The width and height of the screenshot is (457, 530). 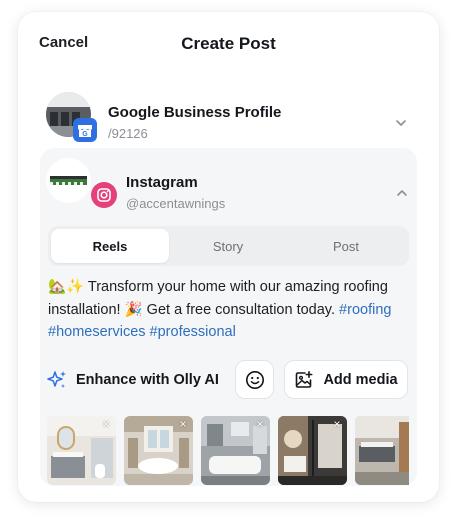 I want to click on account-name: Google Business Profile, so click(x=195, y=112).